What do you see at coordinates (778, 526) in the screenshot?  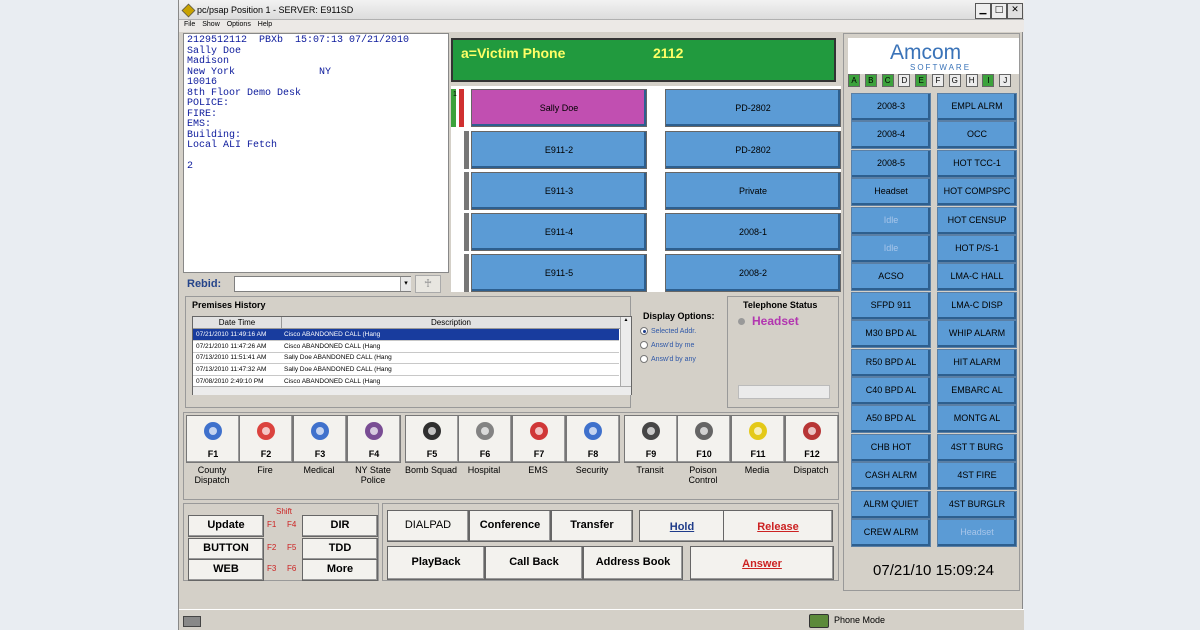 I see `release-button: Release` at bounding box center [778, 526].